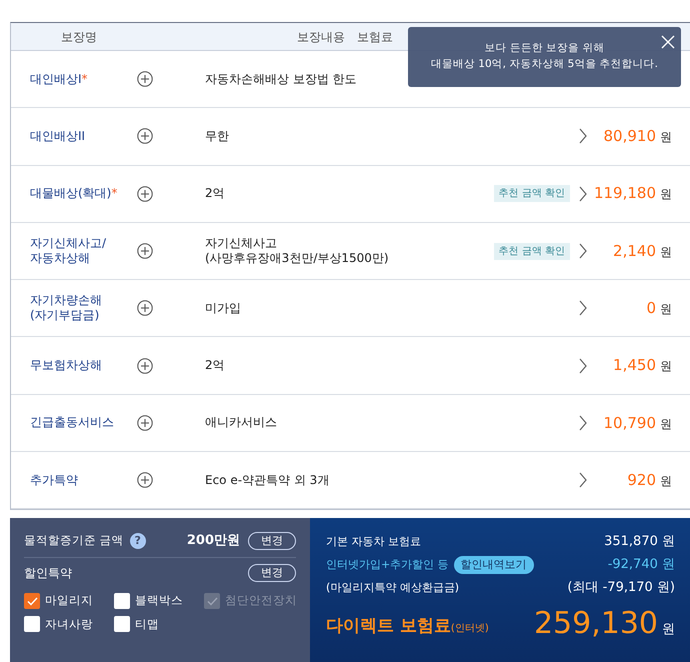 This screenshot has height=662, width=690. Describe the element at coordinates (71, 422) in the screenshot. I see `coverage-name: 긴급출동서비스` at that location.